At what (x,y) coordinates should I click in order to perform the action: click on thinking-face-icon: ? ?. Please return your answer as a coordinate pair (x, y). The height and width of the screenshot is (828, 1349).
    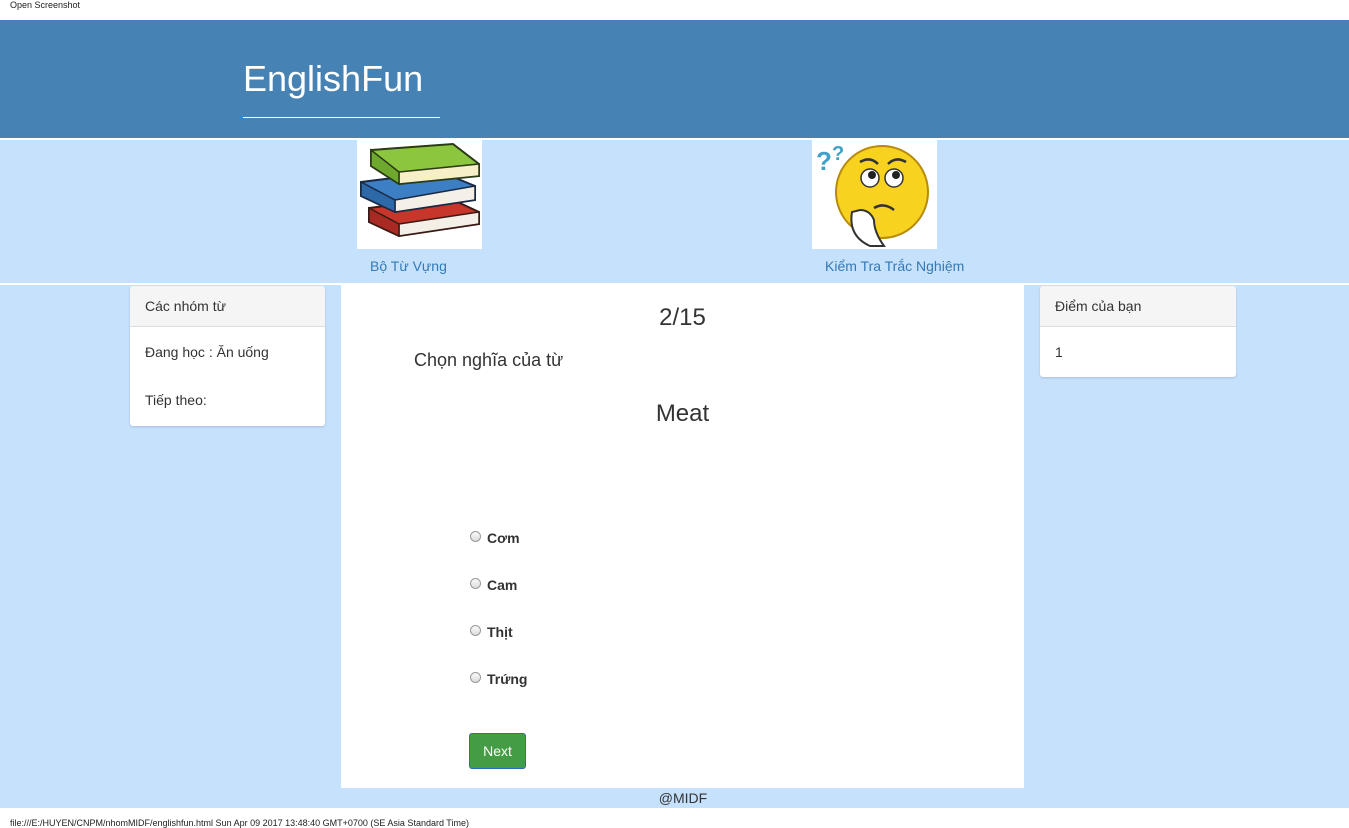
    Looking at the image, I should click on (874, 194).